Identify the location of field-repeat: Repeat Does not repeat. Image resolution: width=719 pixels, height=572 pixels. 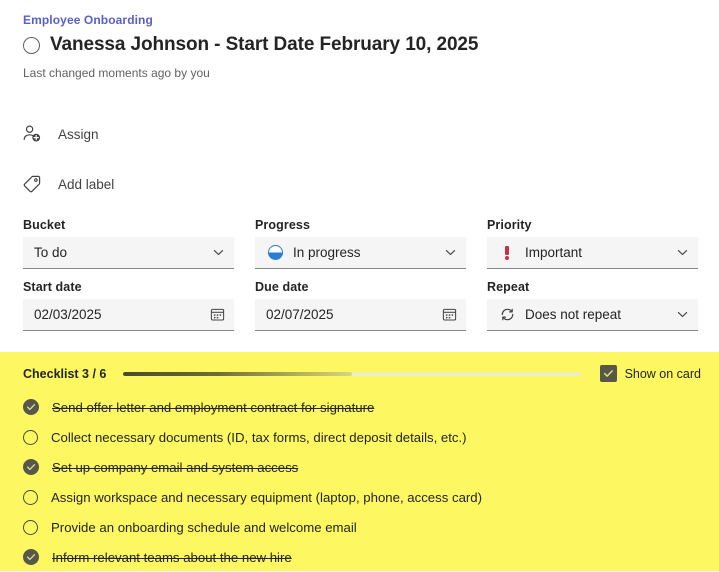
(592, 305).